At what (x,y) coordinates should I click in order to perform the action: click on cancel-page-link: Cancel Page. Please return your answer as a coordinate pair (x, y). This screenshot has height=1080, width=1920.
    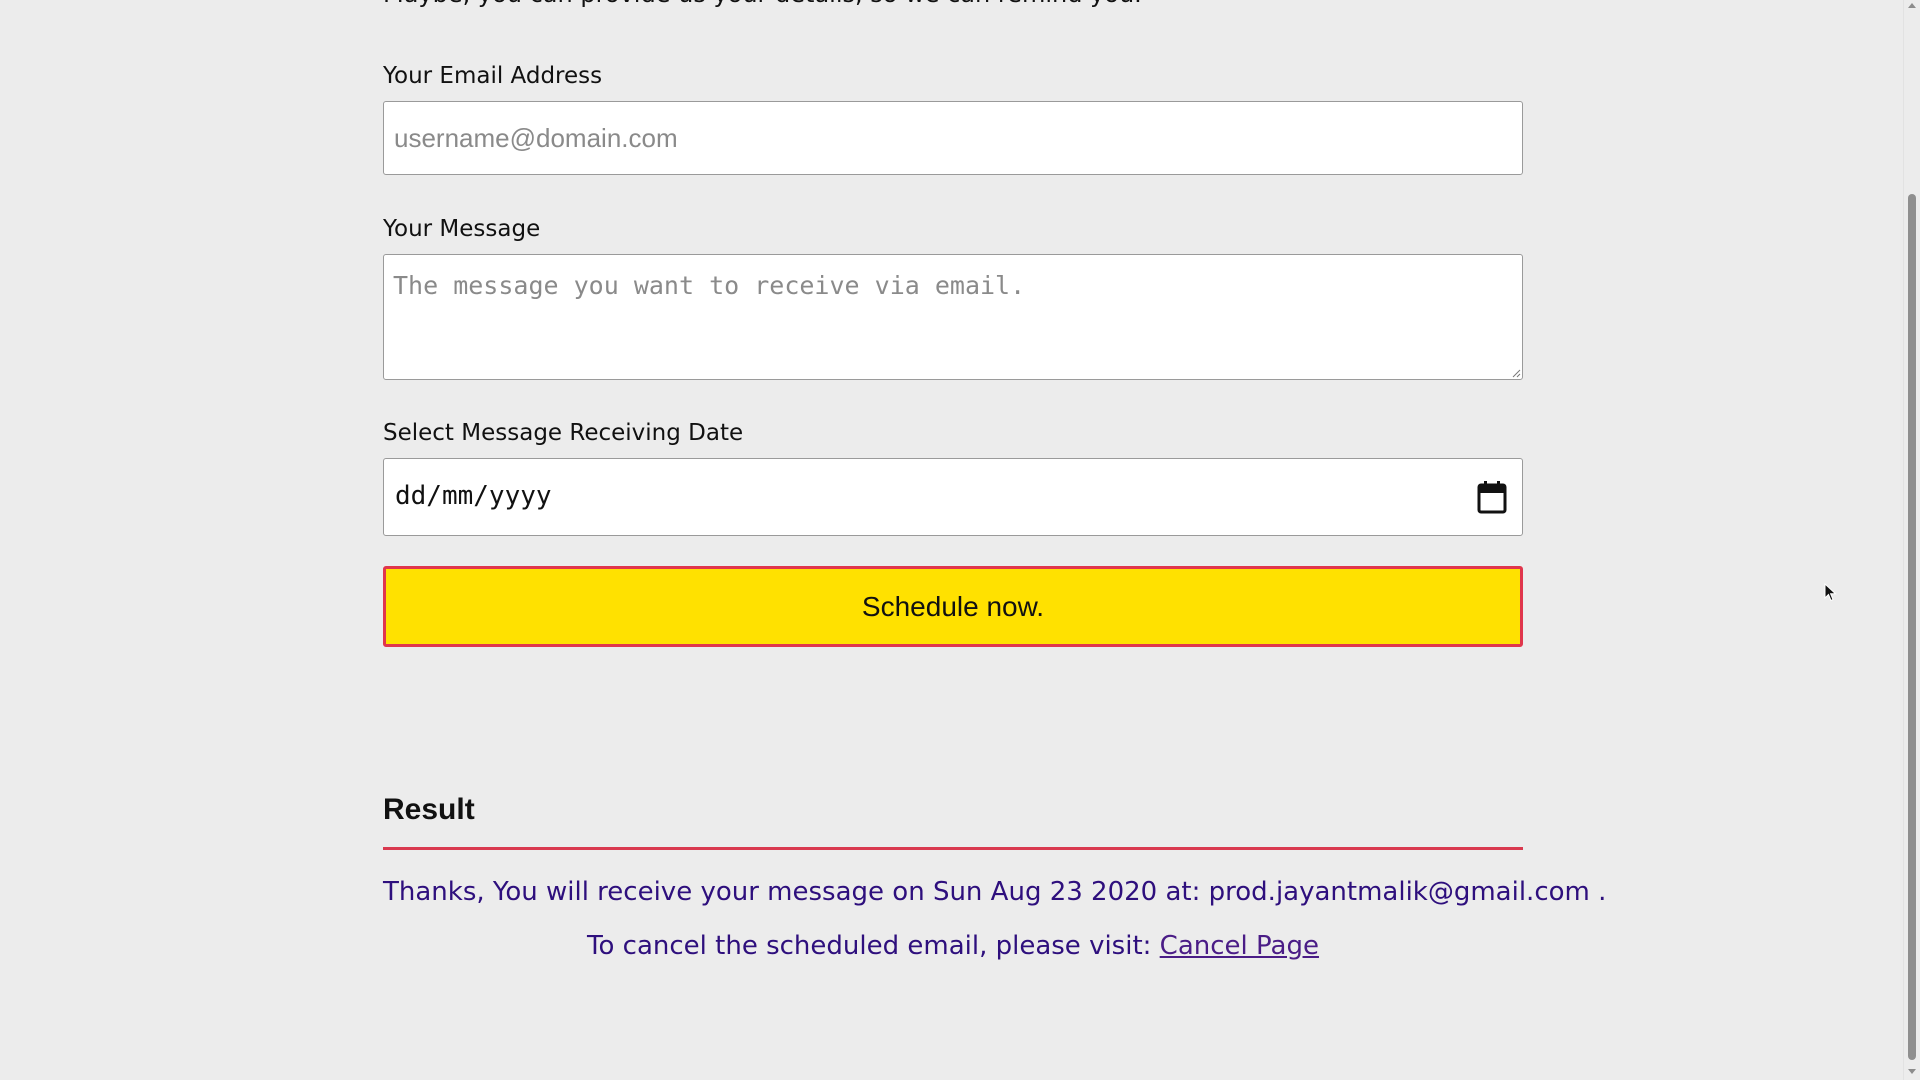
    Looking at the image, I should click on (1239, 946).